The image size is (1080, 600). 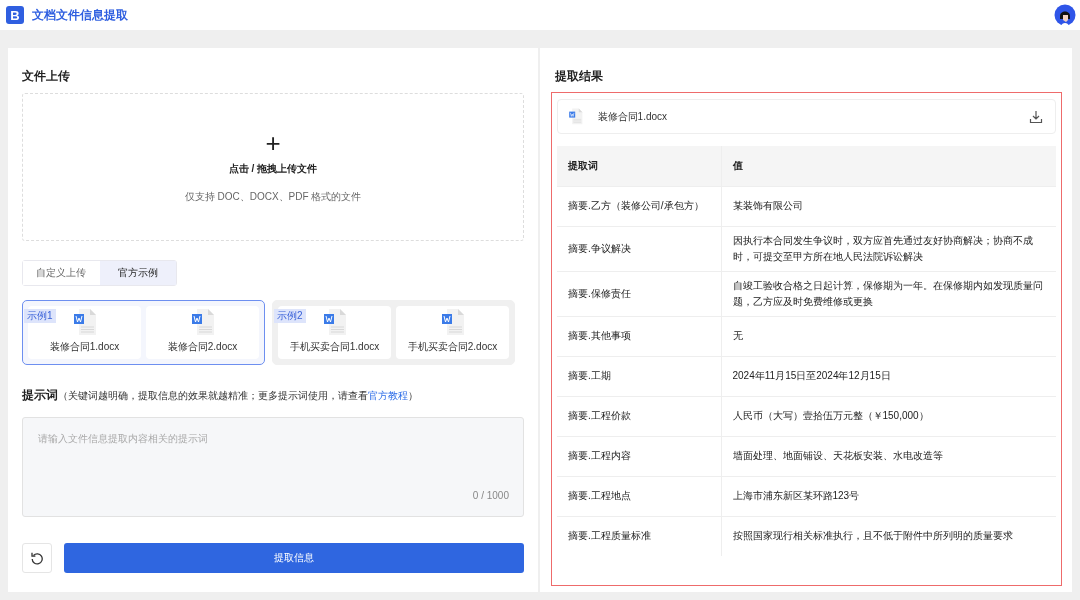 I want to click on table-cell: 人民币（大写）壹拾伍万元整（￥150,000）, so click(x=888, y=416).